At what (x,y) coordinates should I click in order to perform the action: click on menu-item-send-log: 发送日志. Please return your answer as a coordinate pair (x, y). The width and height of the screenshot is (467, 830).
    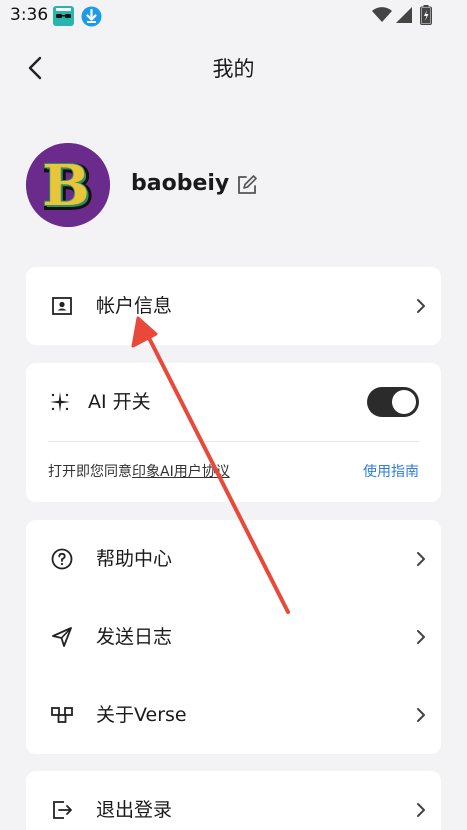
    Looking at the image, I should click on (233, 637).